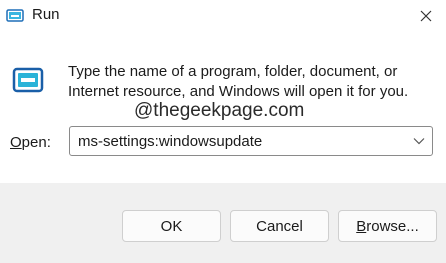 The height and width of the screenshot is (263, 446). I want to click on chevron-down-icon, so click(419, 141).